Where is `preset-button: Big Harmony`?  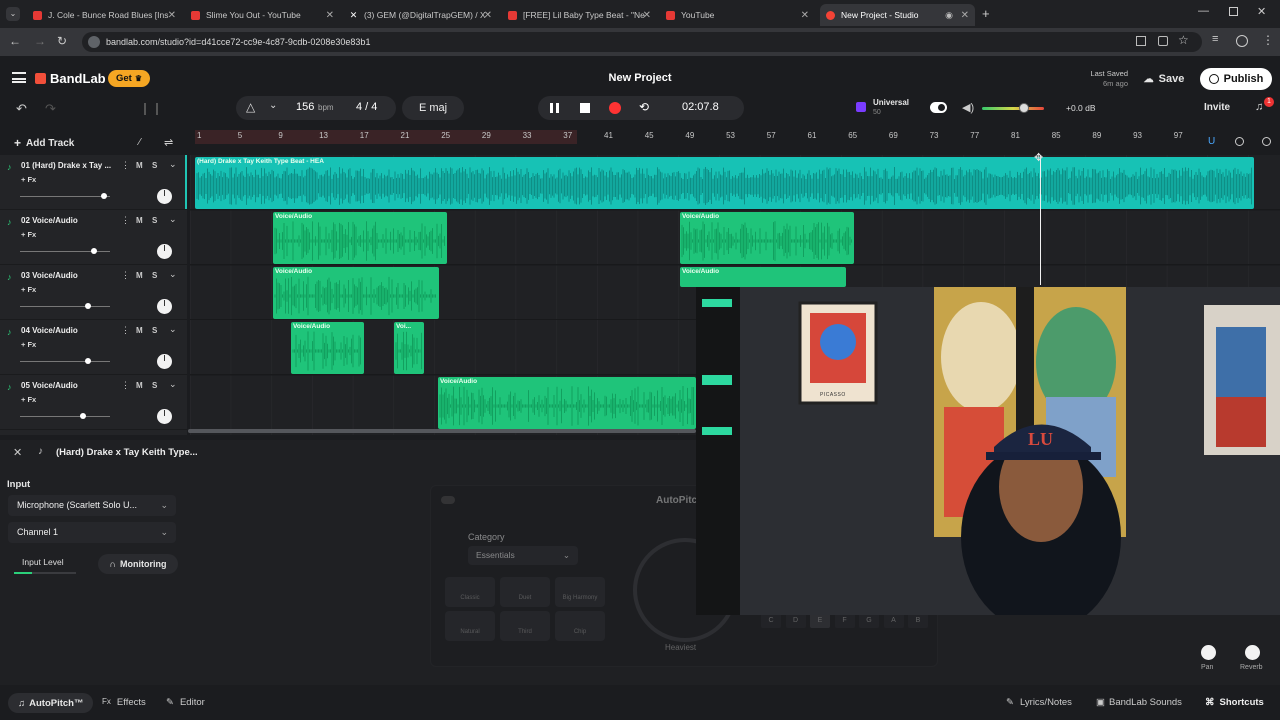
preset-button: Big Harmony is located at coordinates (580, 592).